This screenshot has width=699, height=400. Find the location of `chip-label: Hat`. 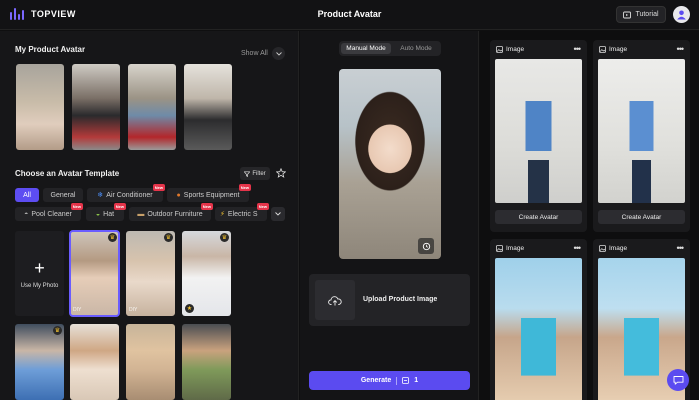

chip-label: Hat is located at coordinates (109, 214).